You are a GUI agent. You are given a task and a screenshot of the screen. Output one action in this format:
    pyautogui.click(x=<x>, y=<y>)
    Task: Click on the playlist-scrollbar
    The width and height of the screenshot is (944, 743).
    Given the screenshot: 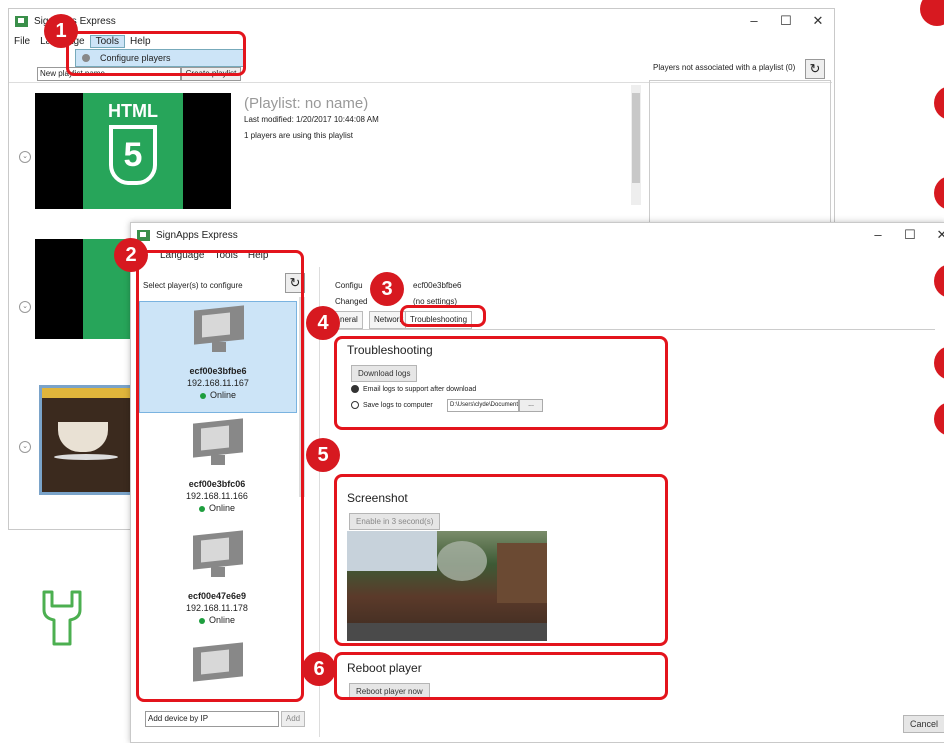 What is the action you would take?
    pyautogui.click(x=636, y=145)
    